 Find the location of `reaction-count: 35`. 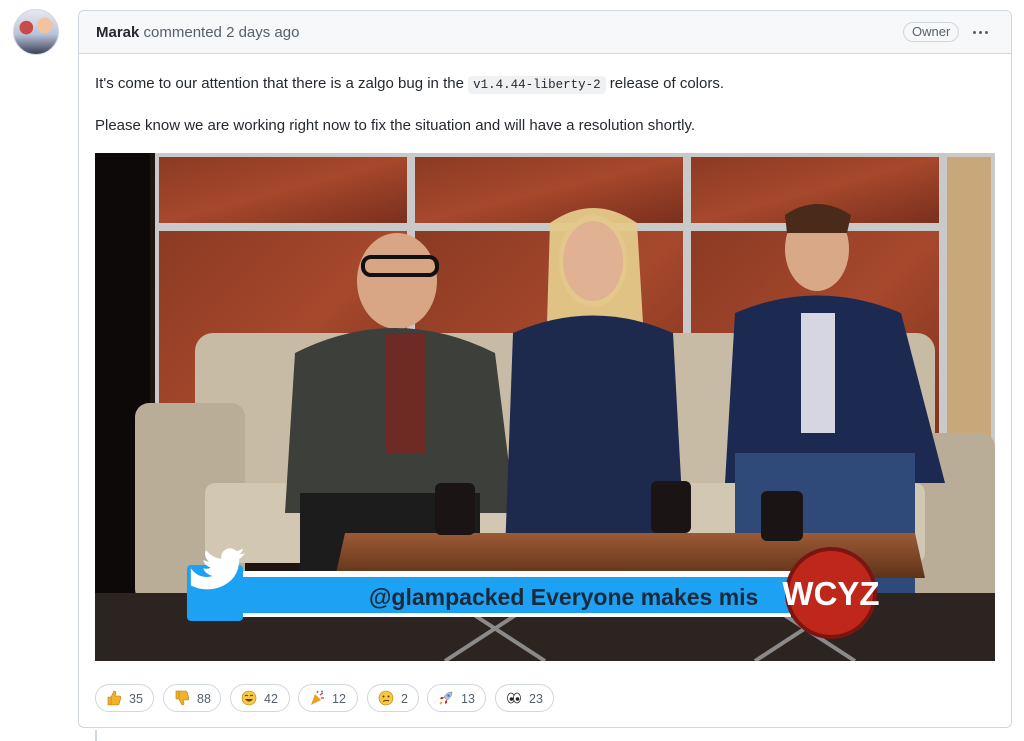

reaction-count: 35 is located at coordinates (136, 699).